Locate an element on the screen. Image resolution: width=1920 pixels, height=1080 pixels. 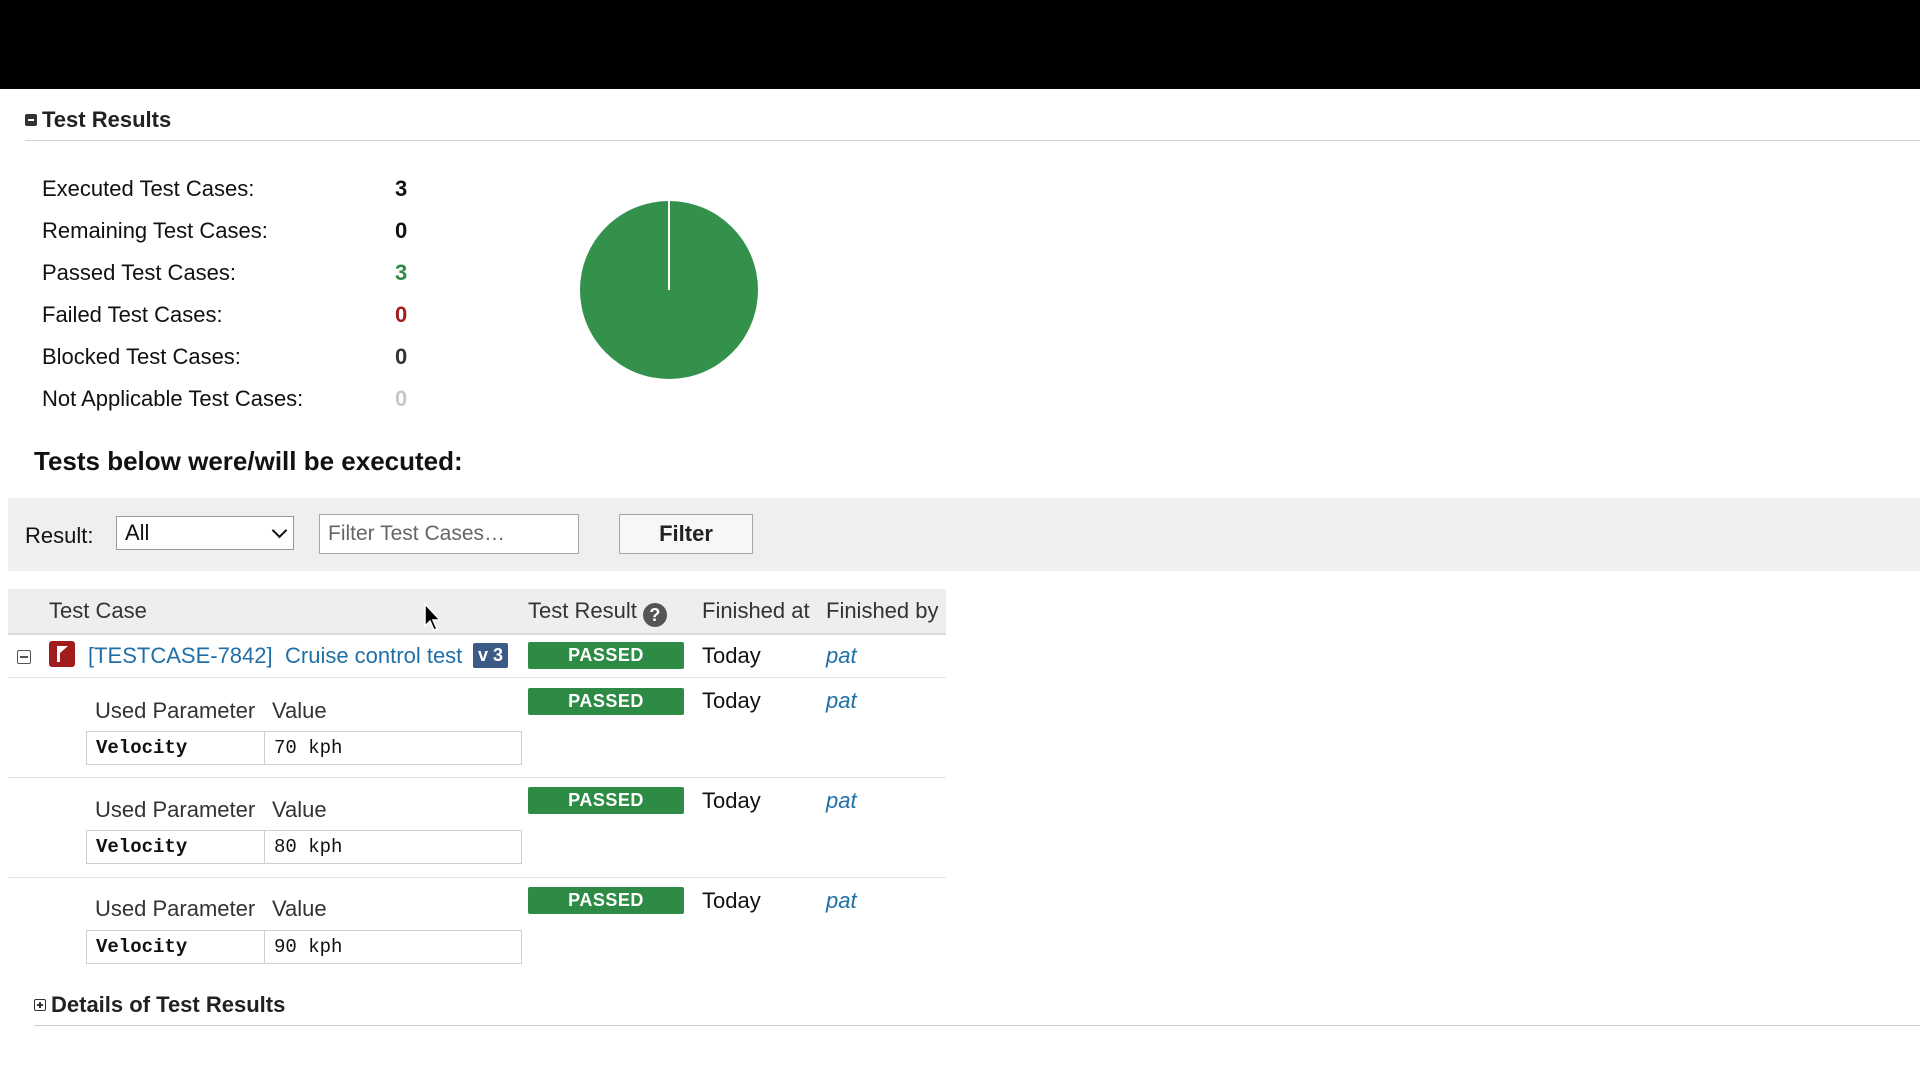
details-header: Details of Test Results is located at coordinates (159, 1005).